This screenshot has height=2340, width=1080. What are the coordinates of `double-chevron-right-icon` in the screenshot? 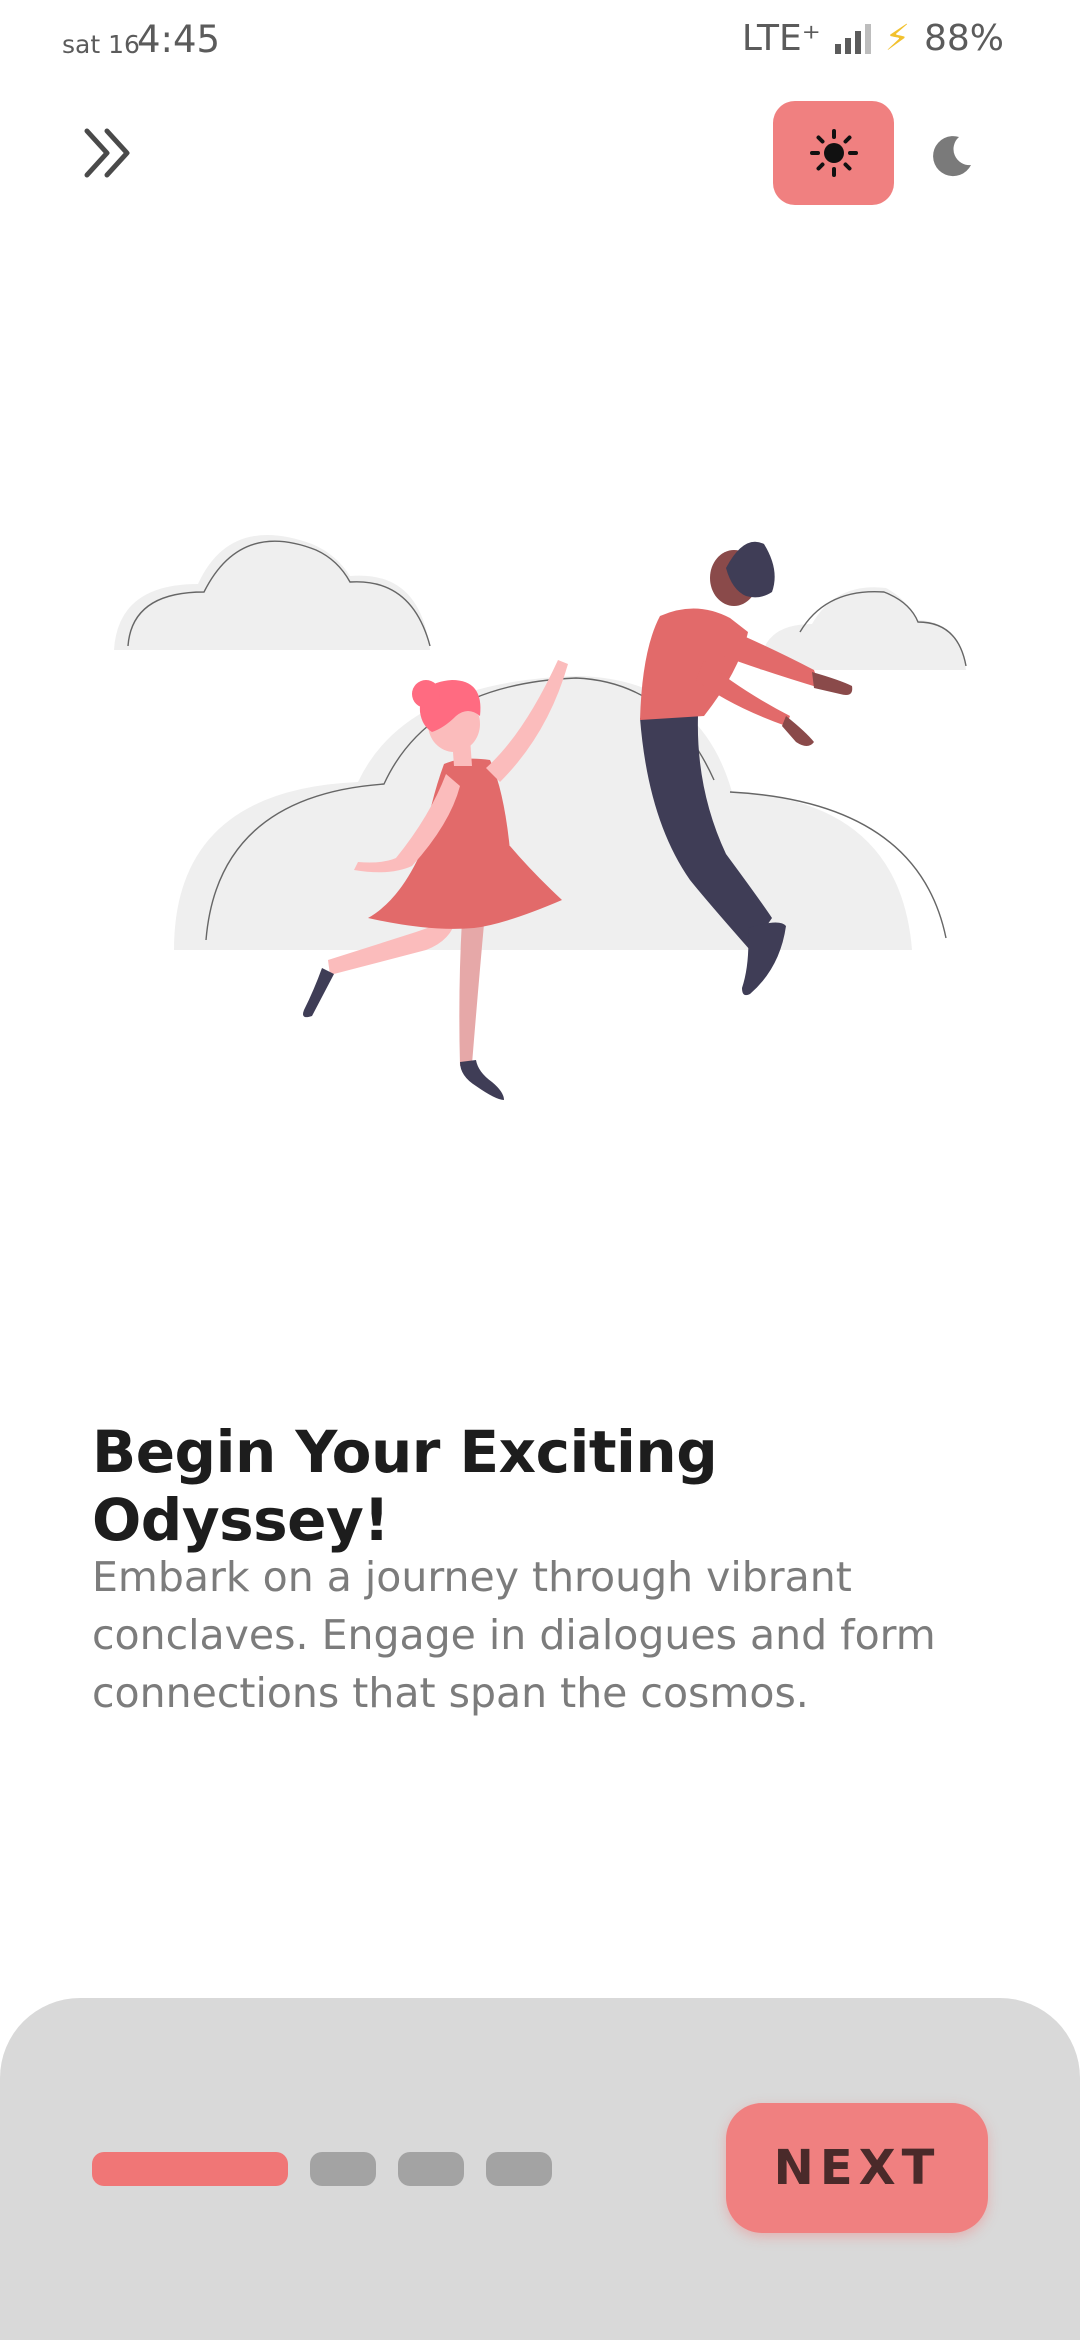 It's located at (107, 153).